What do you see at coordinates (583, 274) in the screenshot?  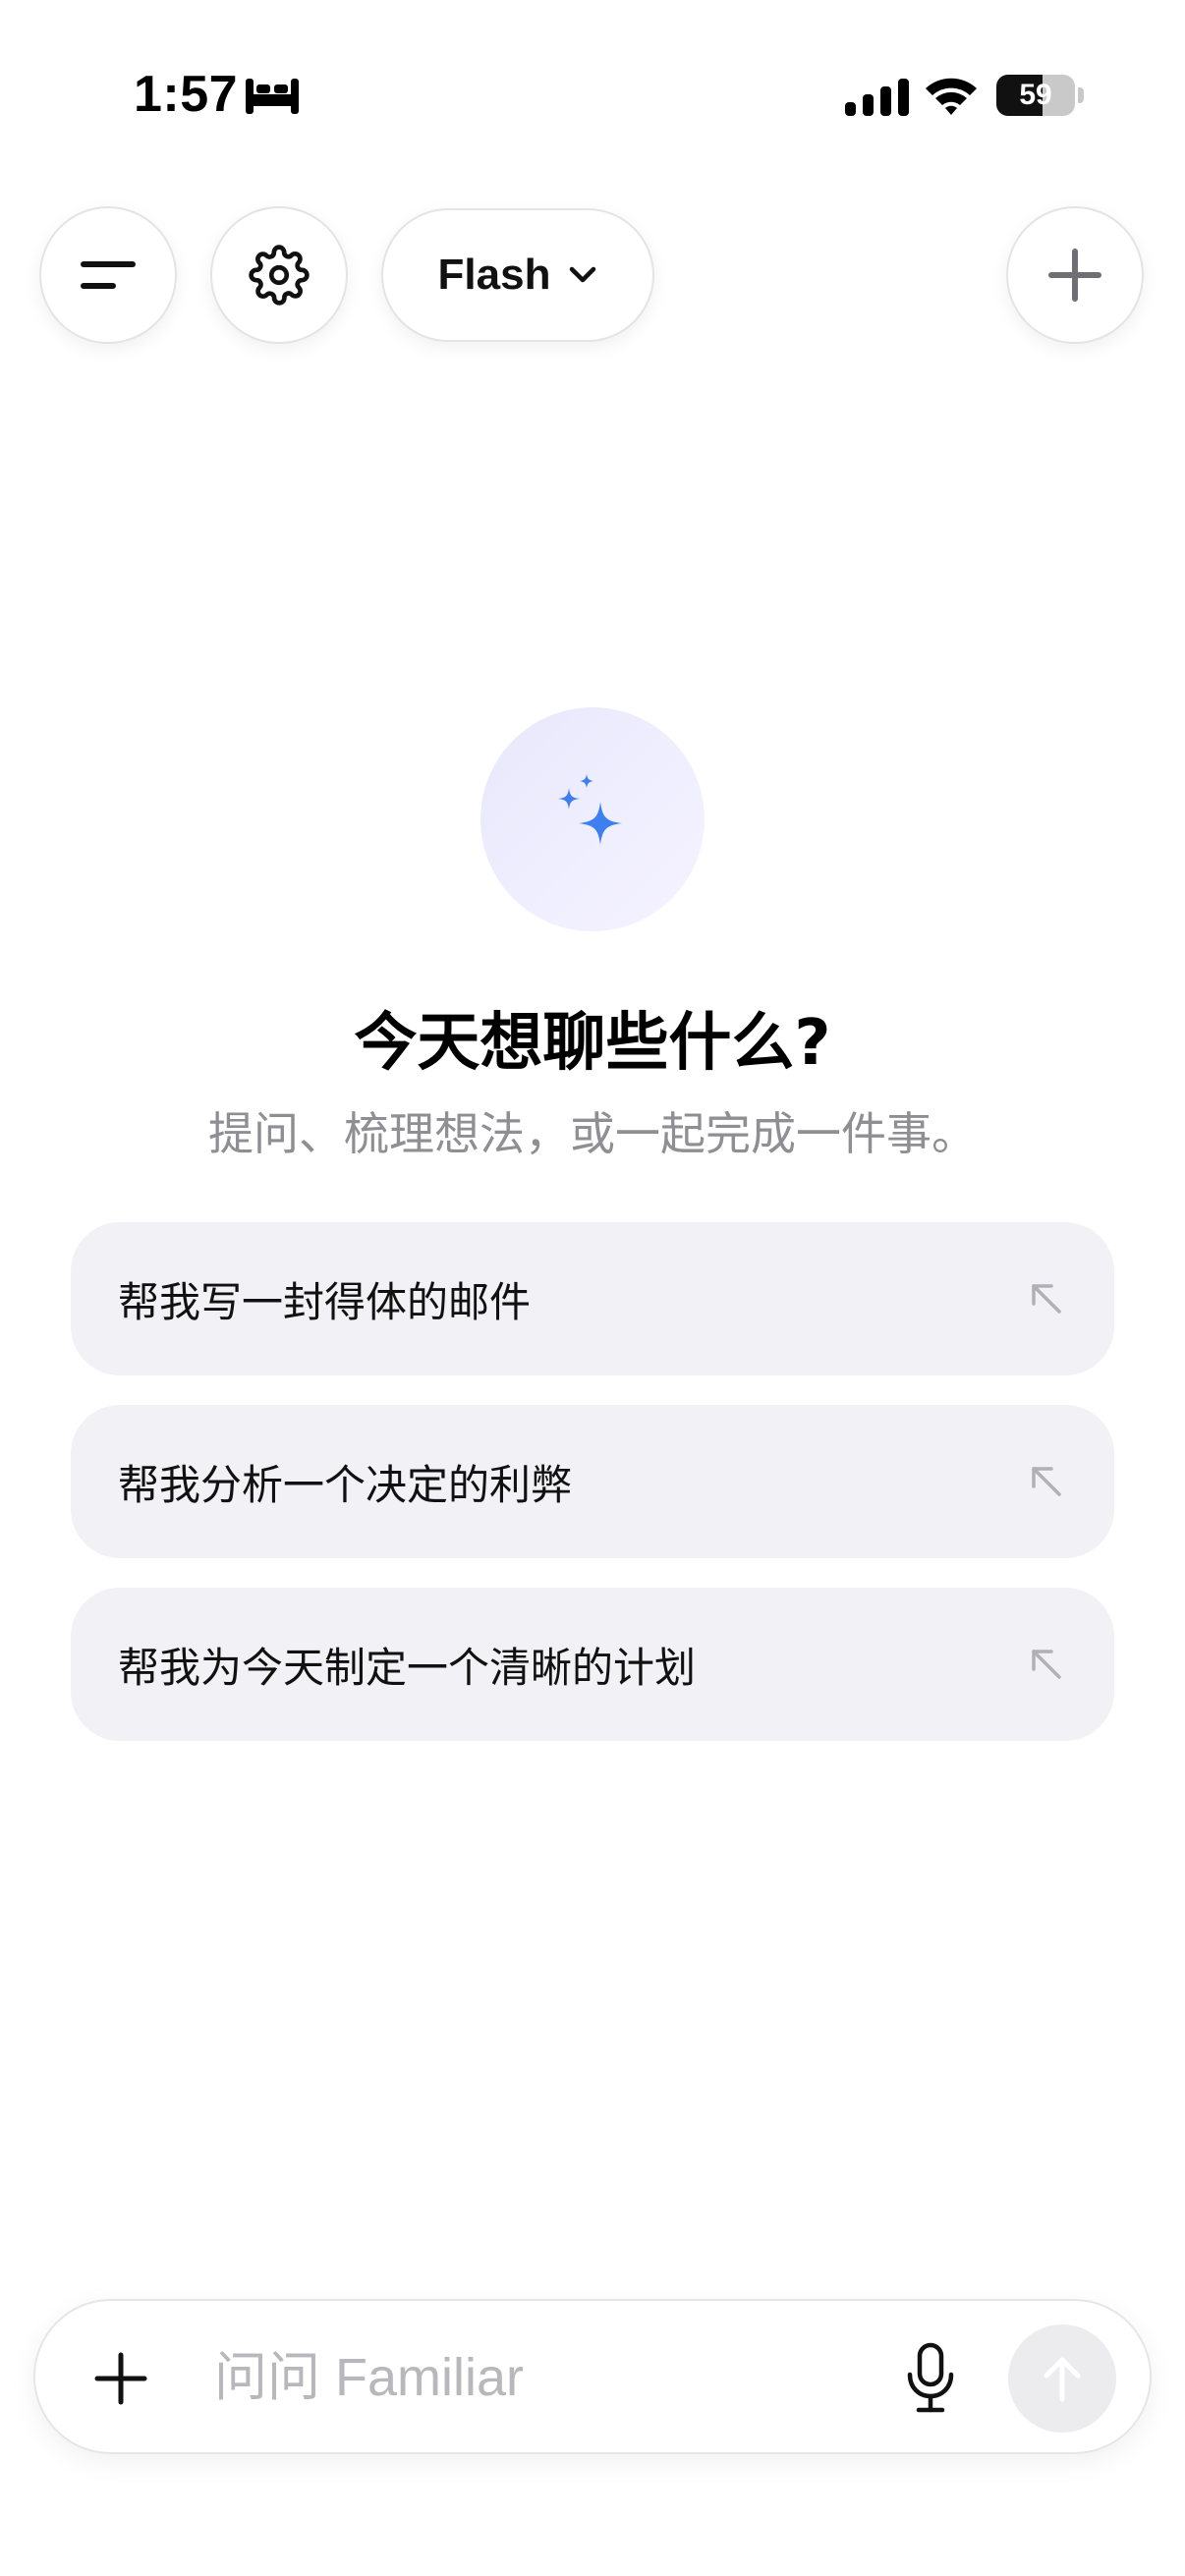 I see `chevron-down-icon` at bounding box center [583, 274].